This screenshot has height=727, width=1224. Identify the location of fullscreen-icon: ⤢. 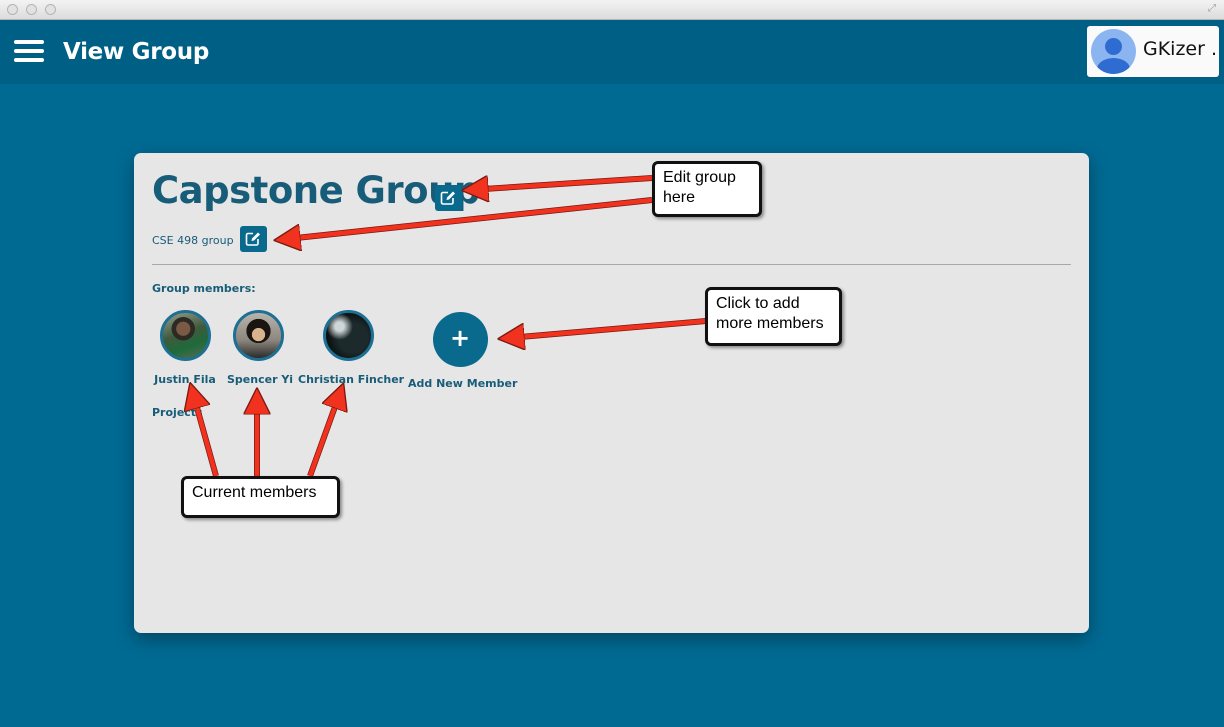
(1212, 9).